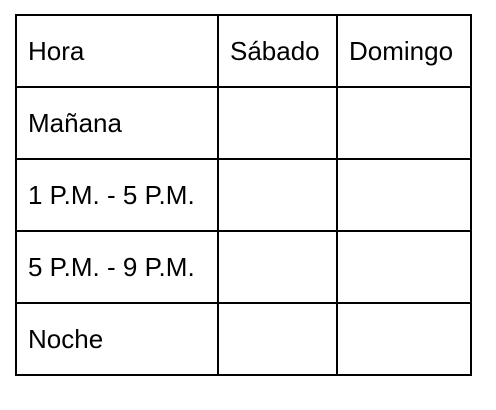 The image size is (496, 410). I want to click on header-domingo: Domingo, so click(404, 51).